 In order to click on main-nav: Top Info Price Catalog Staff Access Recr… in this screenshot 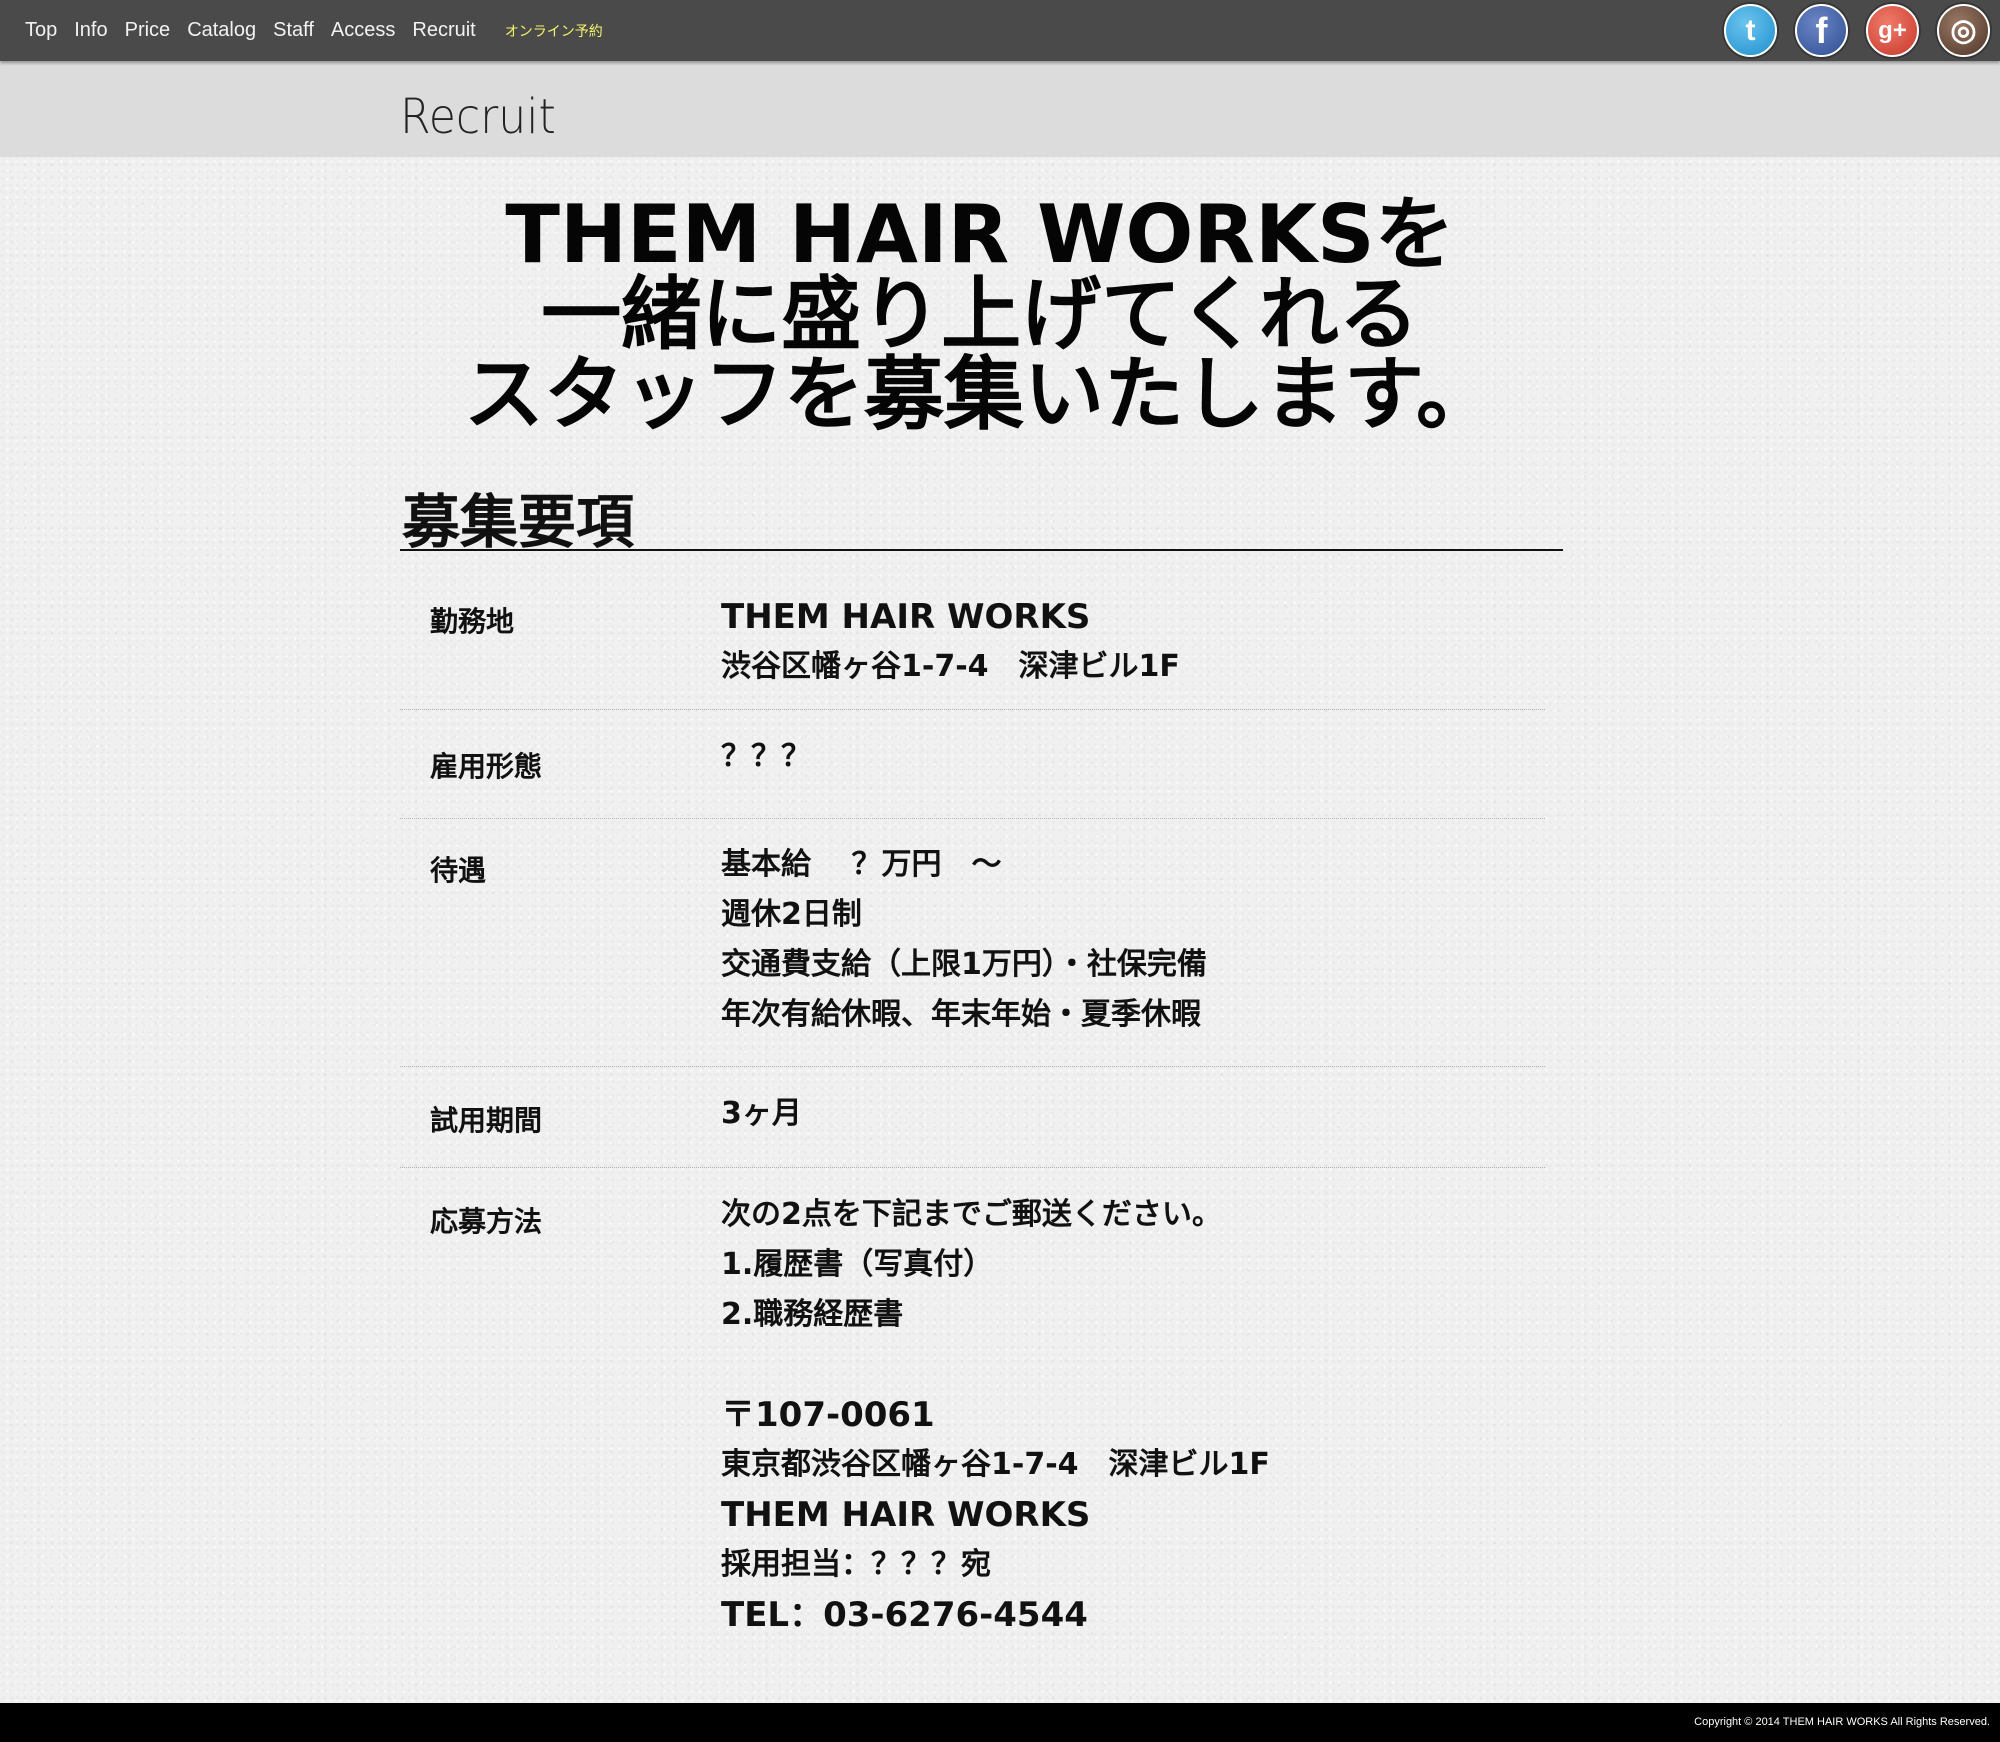, I will do `click(322, 30)`.